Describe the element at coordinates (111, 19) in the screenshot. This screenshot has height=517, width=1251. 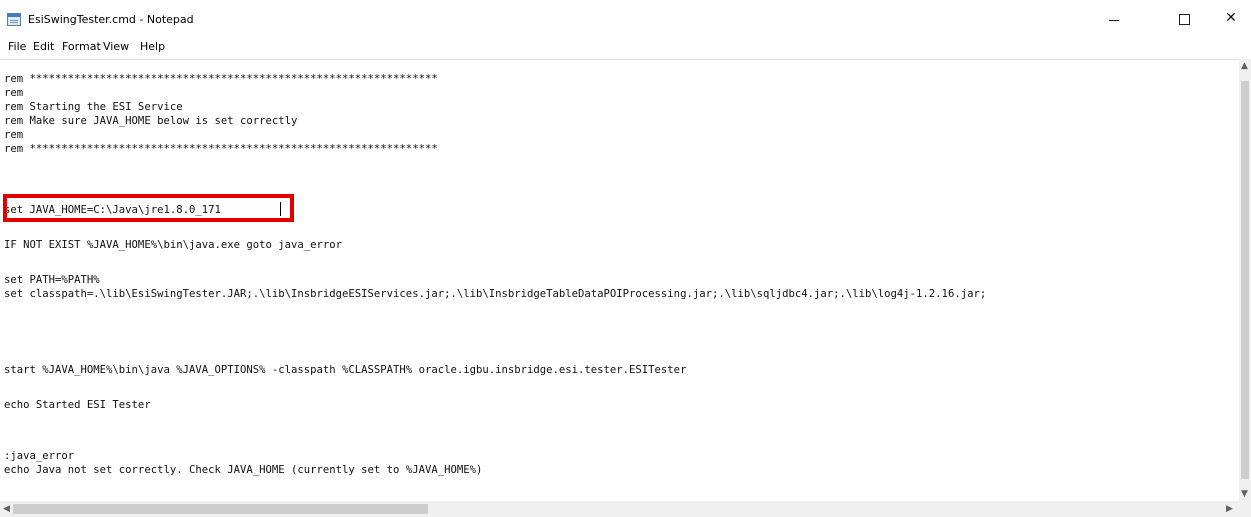
I see `window-title: EsiSwingTester.cmd - Notepad` at that location.